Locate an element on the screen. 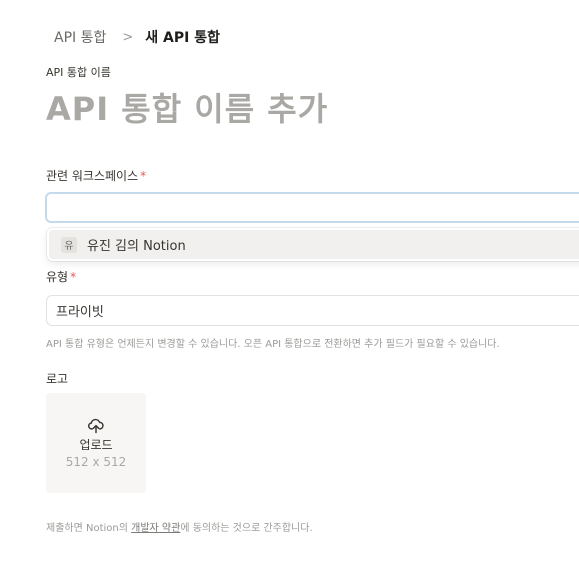 The width and height of the screenshot is (579, 570). breadcrumb-parent-link: API 통합 is located at coordinates (80, 37).